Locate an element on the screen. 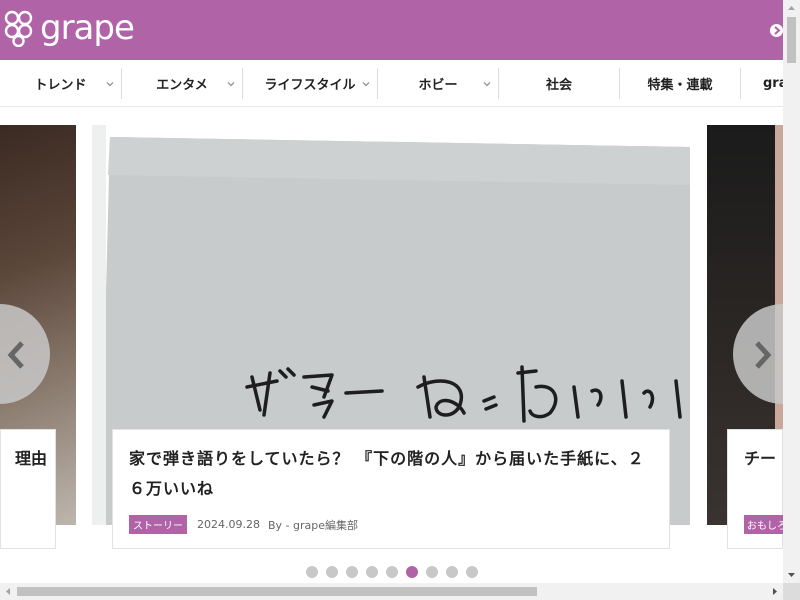 Image resolution: width=800 pixels, height=600 pixels. site-header: grape is located at coordinates (391, 30).